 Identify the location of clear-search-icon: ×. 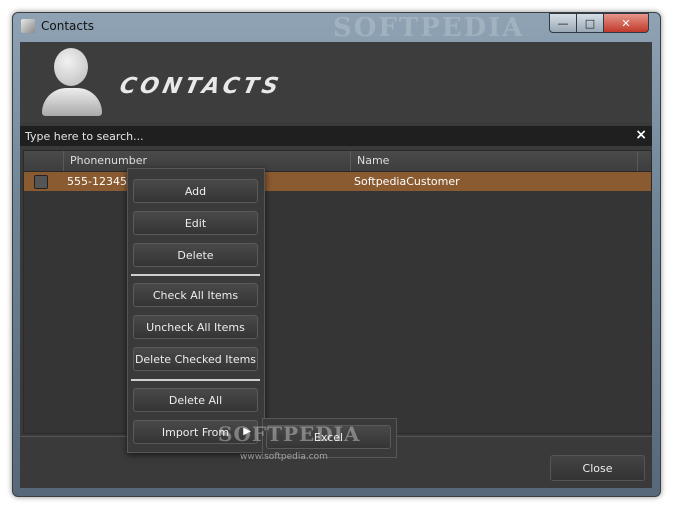
(641, 135).